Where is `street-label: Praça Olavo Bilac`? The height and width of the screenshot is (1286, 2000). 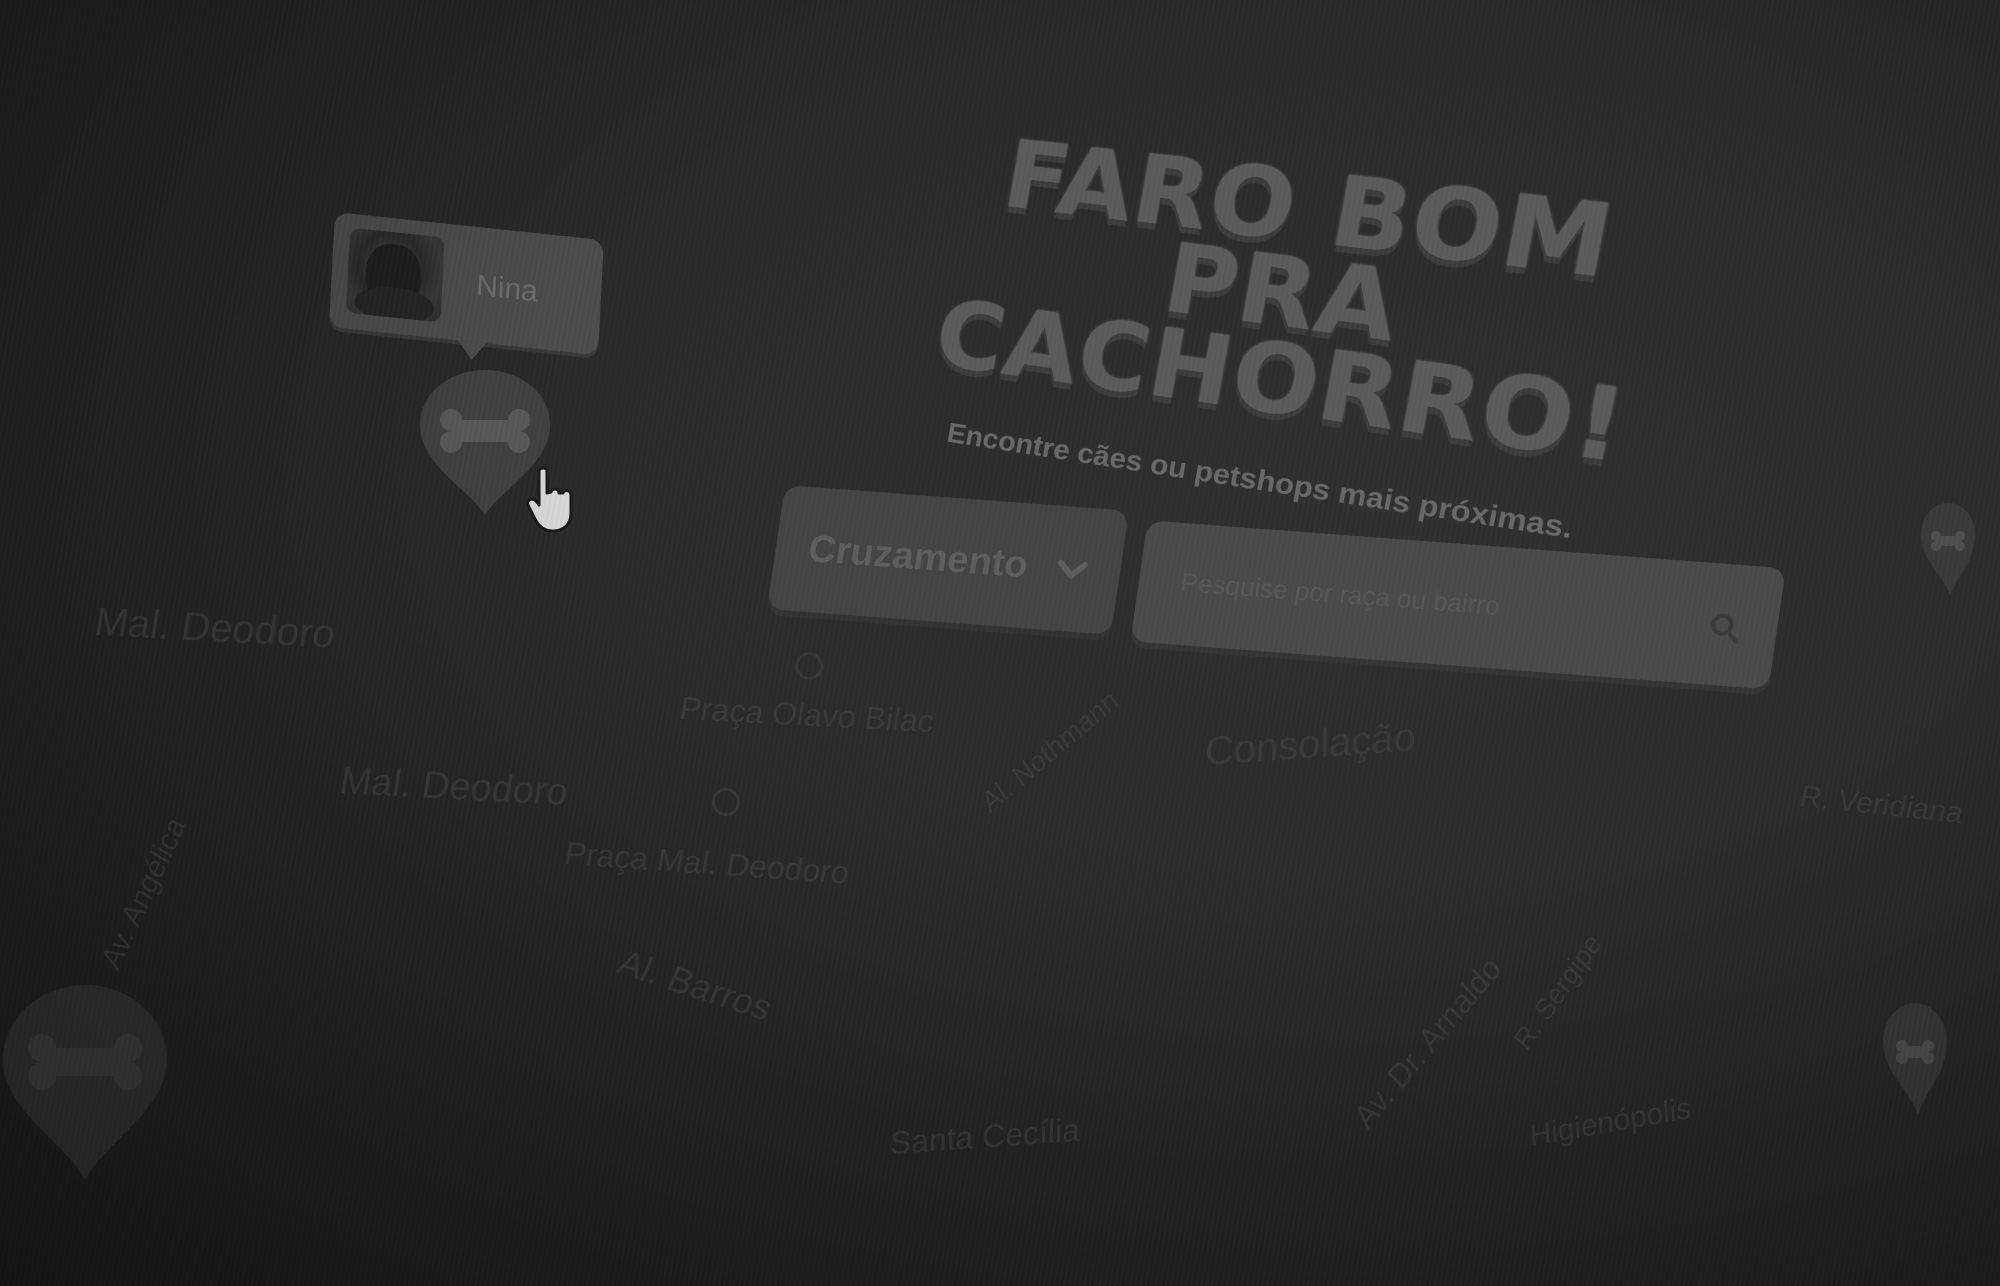
street-label: Praça Olavo Bilac is located at coordinates (807, 715).